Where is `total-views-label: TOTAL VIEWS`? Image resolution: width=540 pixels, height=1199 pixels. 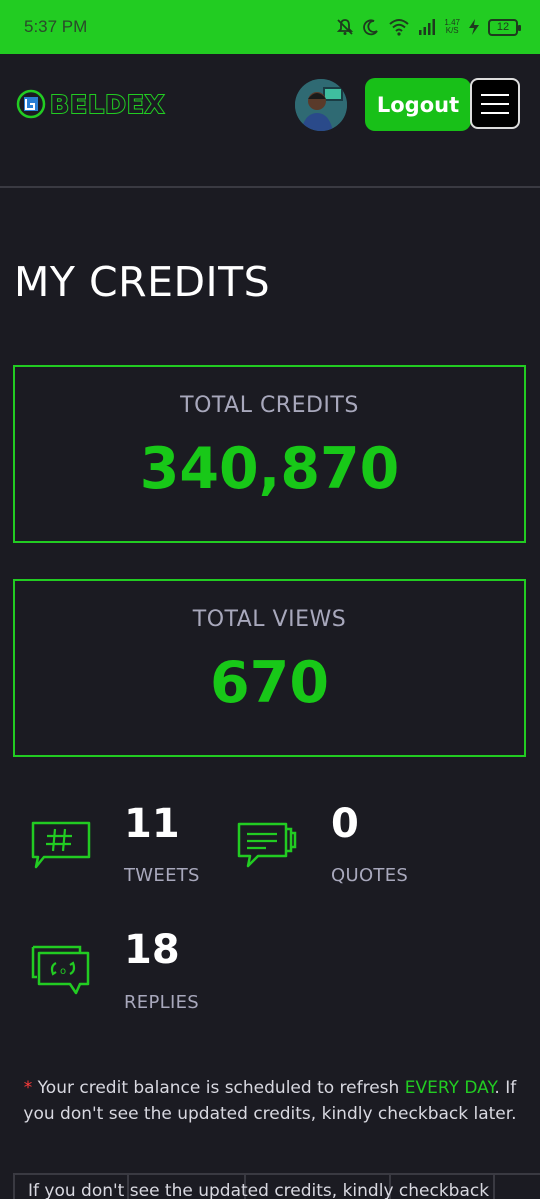 total-views-label: TOTAL VIEWS is located at coordinates (269, 619).